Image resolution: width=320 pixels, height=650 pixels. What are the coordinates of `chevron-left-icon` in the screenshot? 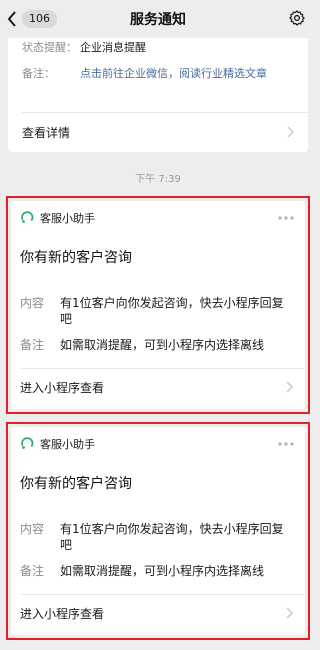 It's located at (11, 19).